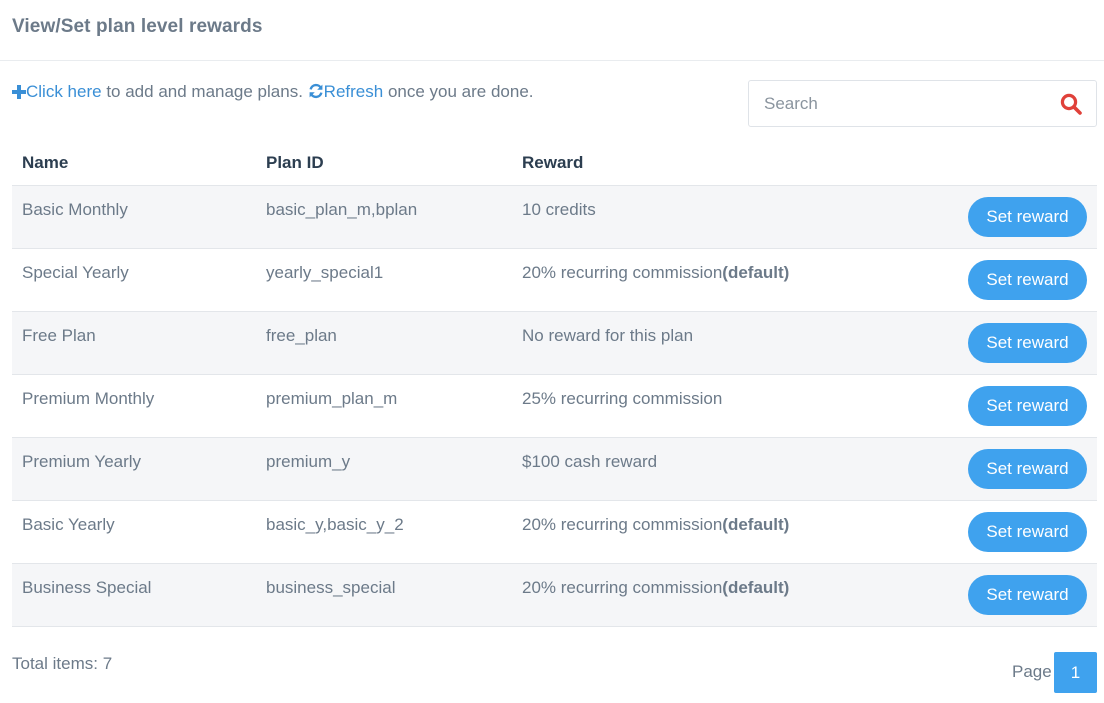  I want to click on done-text: once you are done., so click(460, 91).